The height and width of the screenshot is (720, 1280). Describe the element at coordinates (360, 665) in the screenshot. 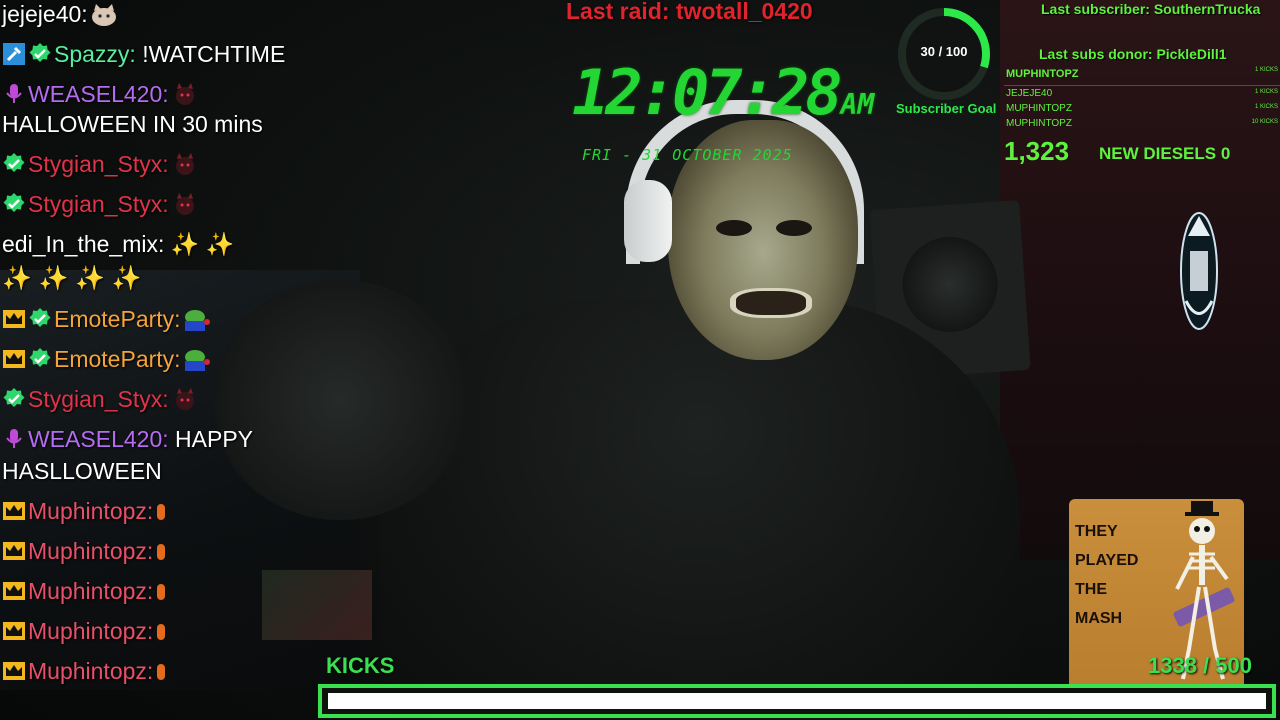

I see `kicks-goal-label: KICKS` at that location.